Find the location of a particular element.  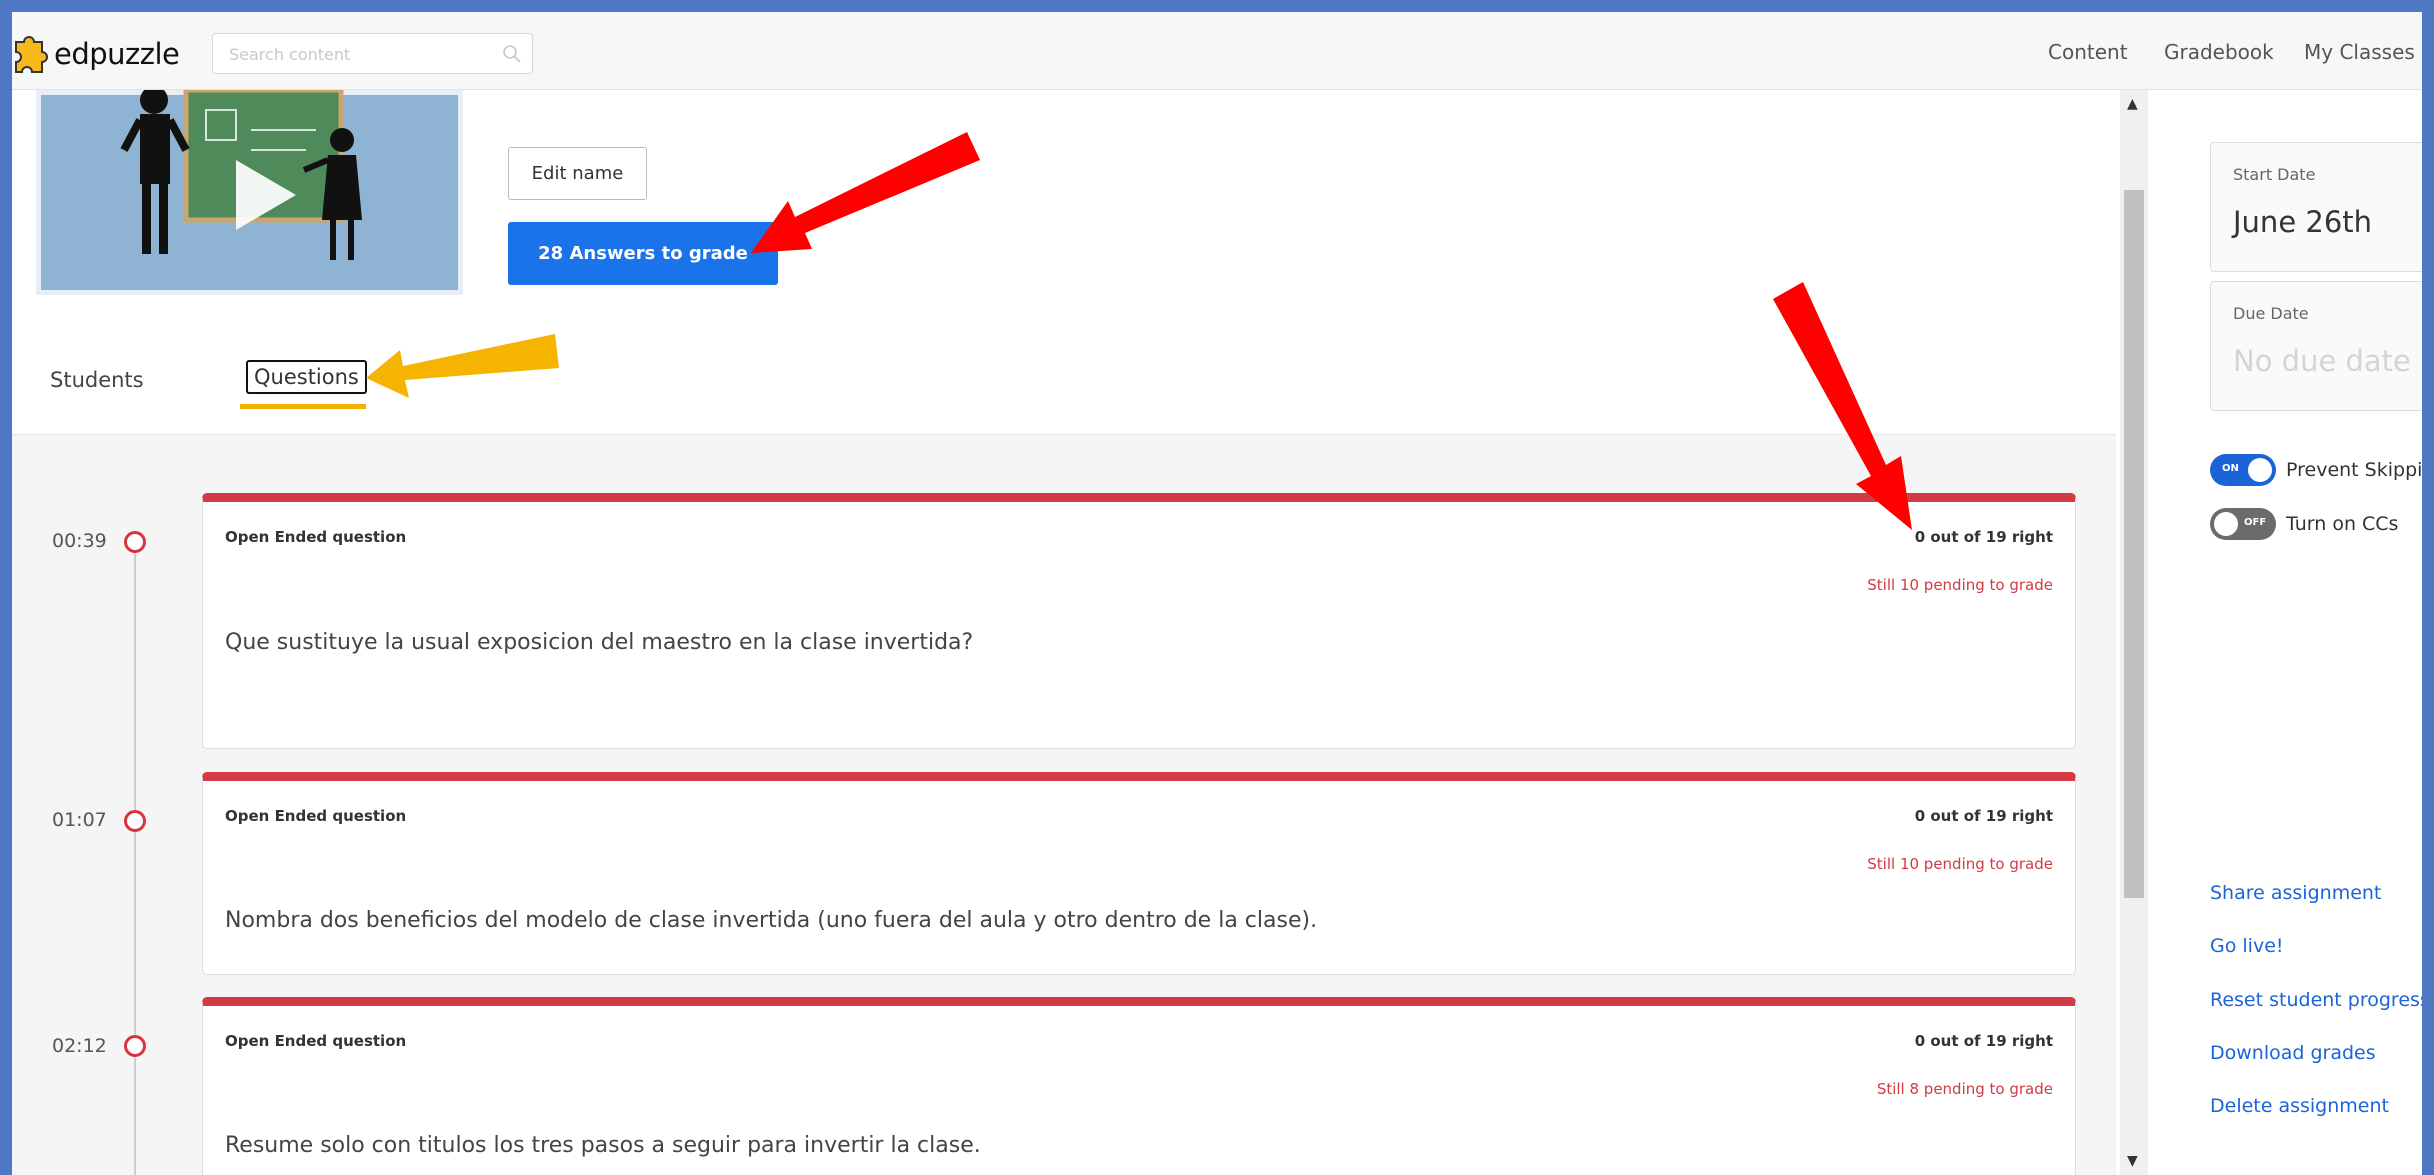

edpuzzle-logo: edpuzzle is located at coordinates (96, 54).